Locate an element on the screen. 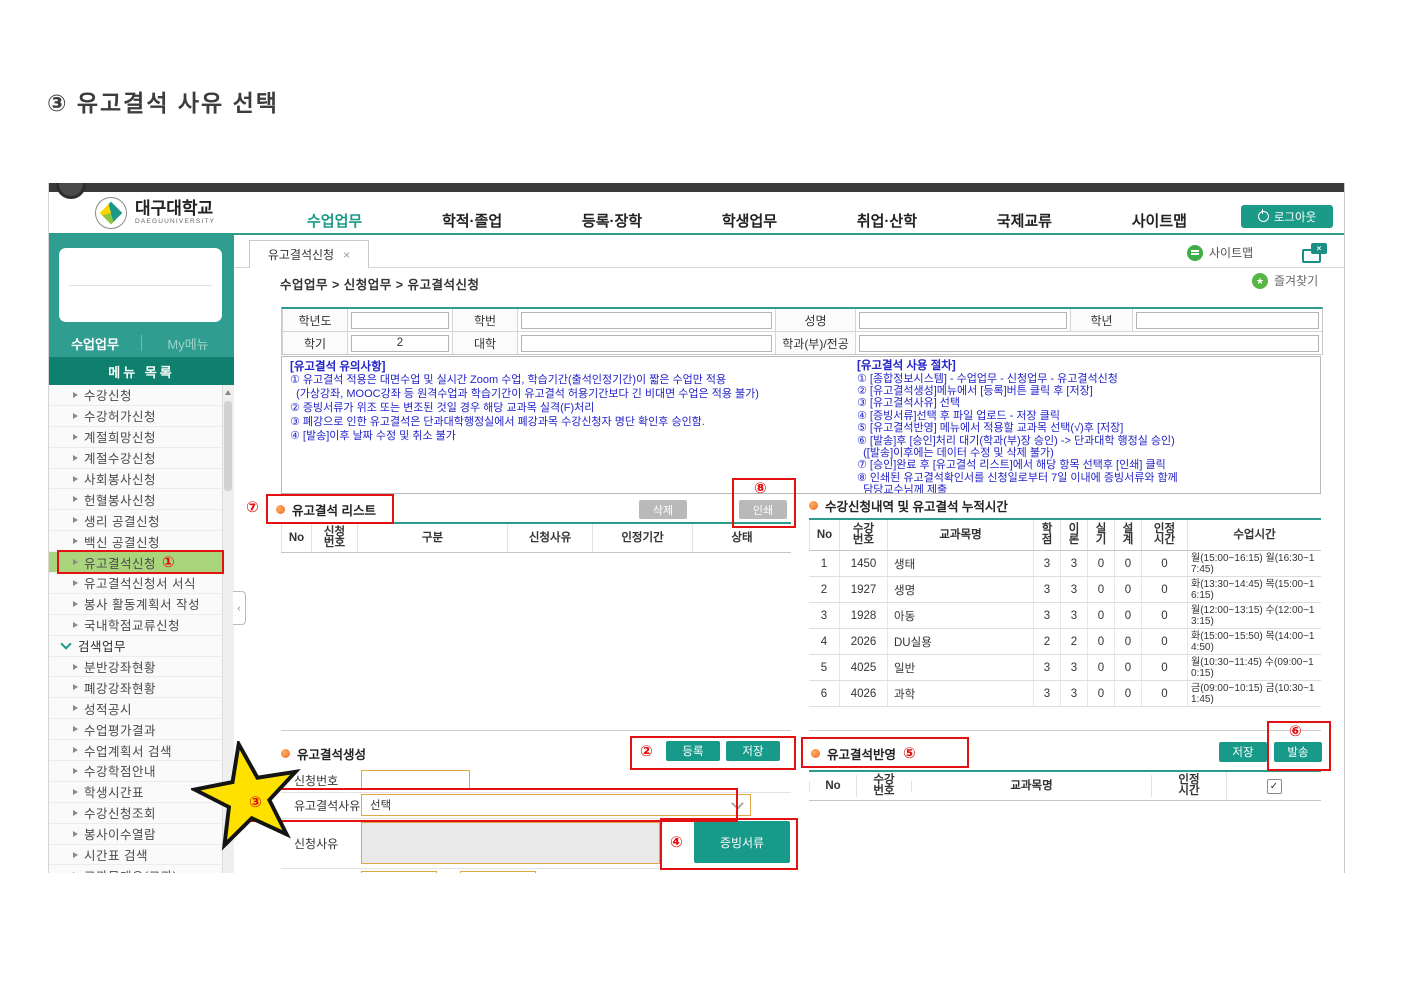  sidebar-menu-item: 국내학점교류신청 is located at coordinates (135, 625).